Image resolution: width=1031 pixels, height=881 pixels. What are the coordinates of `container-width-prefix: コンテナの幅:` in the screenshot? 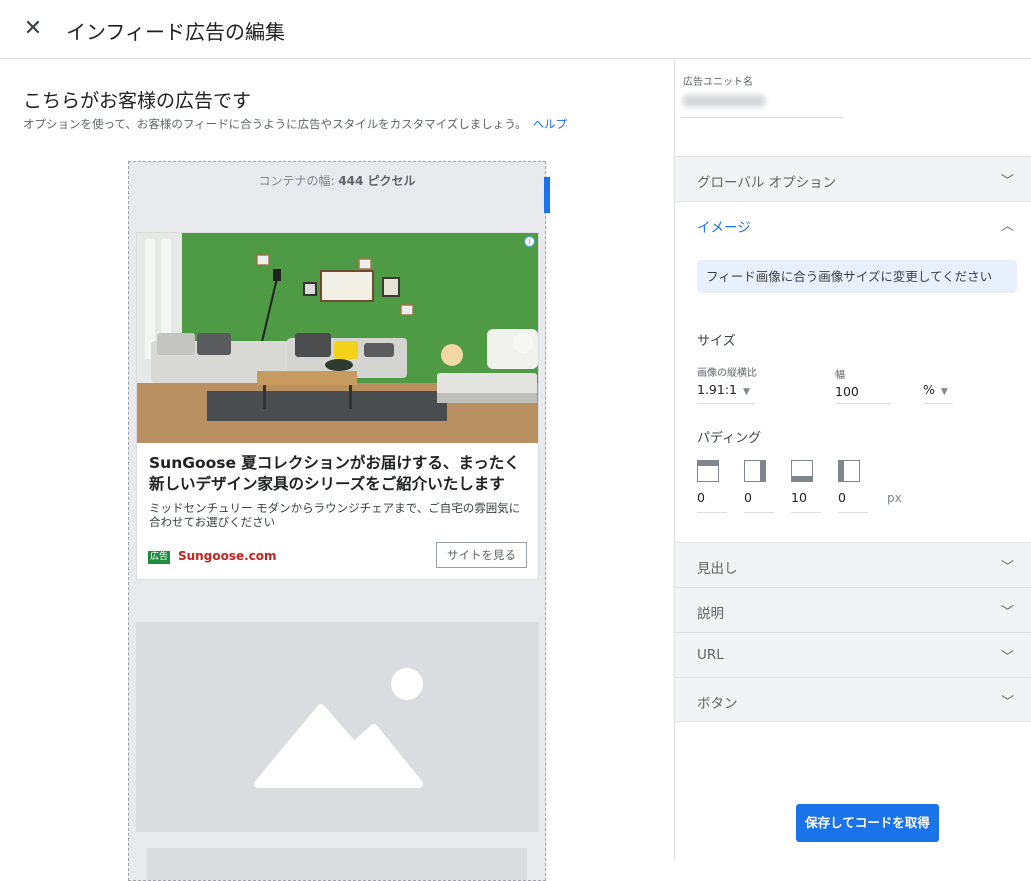 It's located at (298, 181).